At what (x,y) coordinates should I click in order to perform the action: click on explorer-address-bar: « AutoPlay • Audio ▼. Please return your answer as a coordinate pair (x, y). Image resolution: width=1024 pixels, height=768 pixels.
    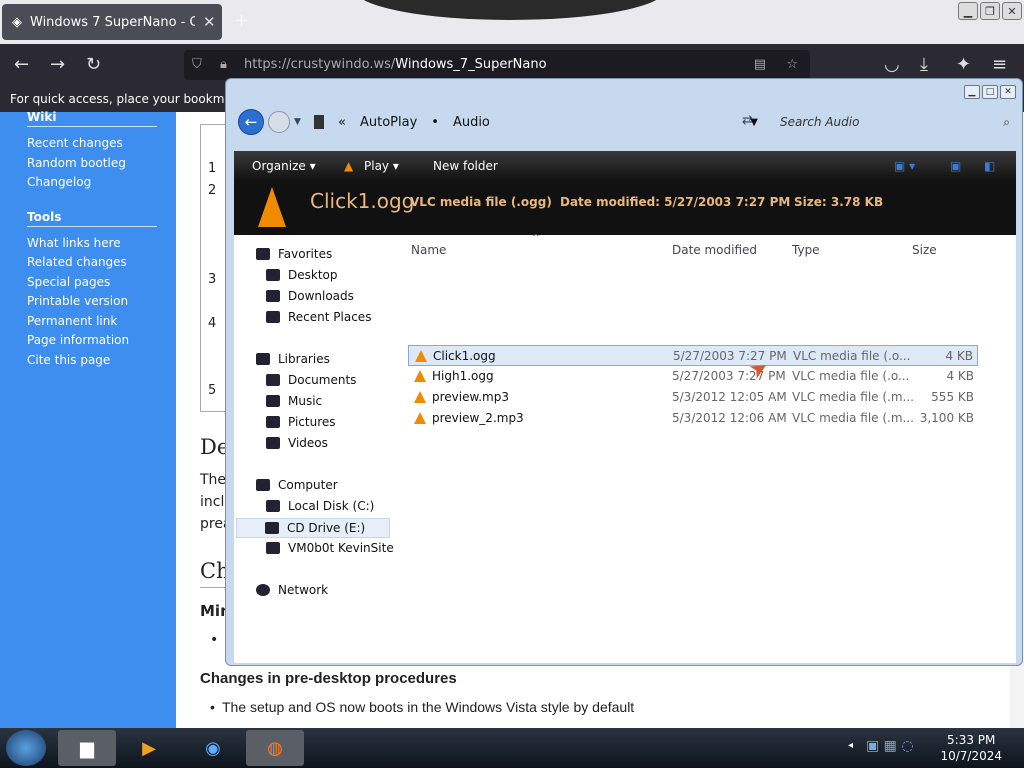
    Looking at the image, I should click on (533, 122).